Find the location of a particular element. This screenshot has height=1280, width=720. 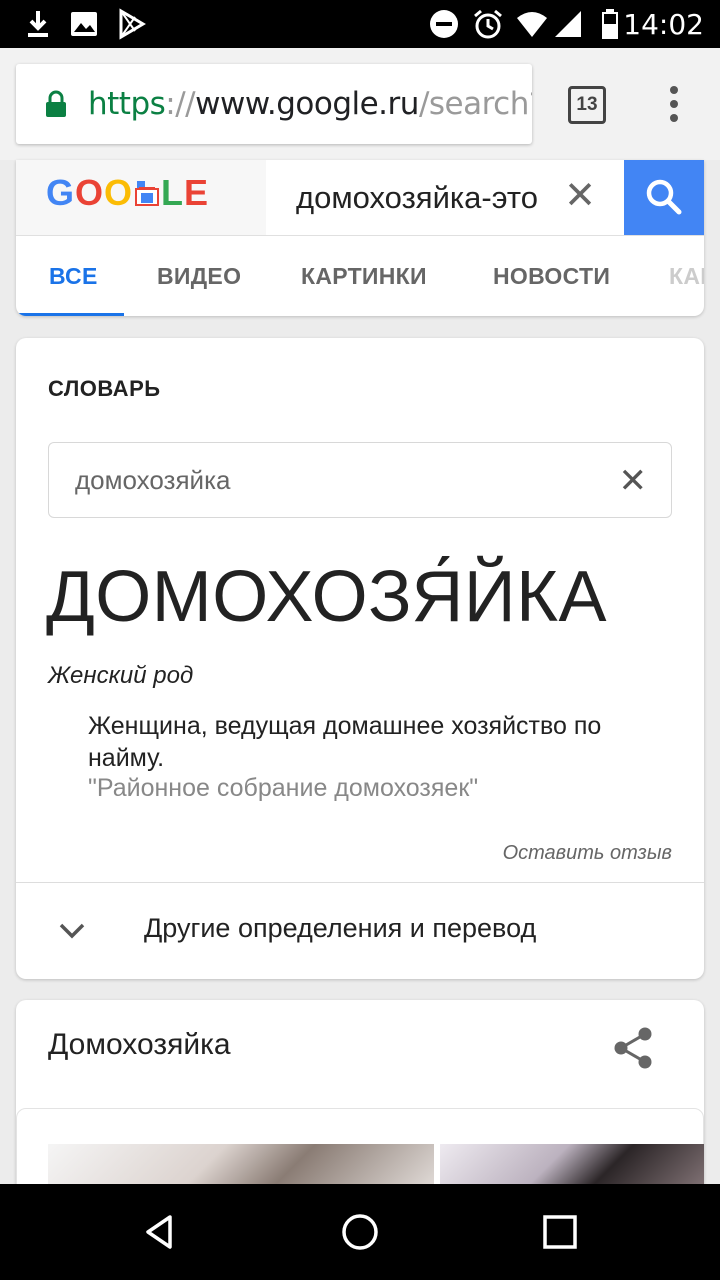

doodle-area: GOO LE is located at coordinates (141, 197).